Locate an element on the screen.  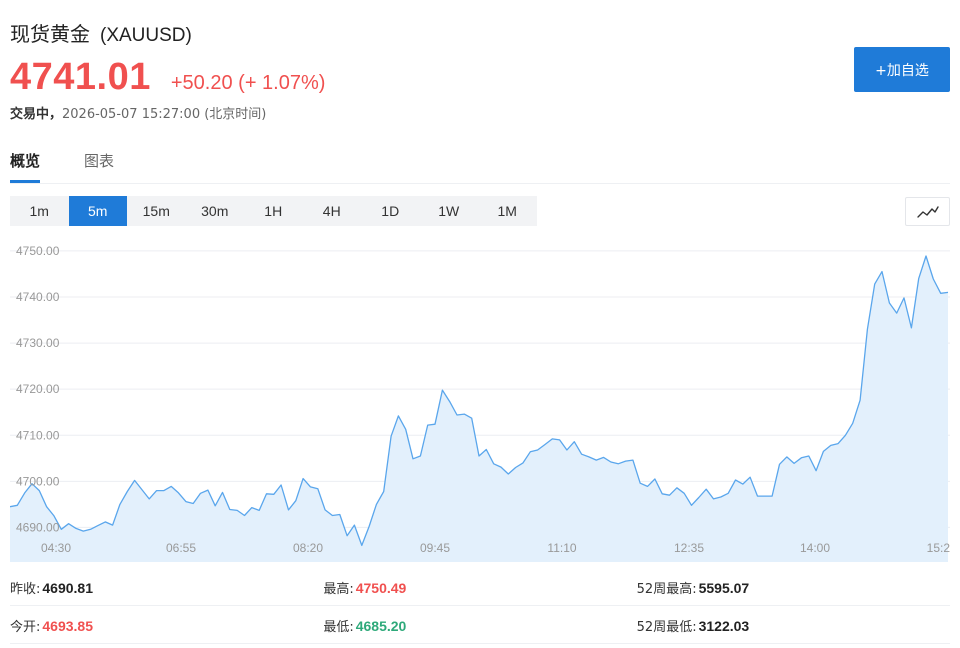
stat-low: 最低: 4685.20 is located at coordinates (365, 626).